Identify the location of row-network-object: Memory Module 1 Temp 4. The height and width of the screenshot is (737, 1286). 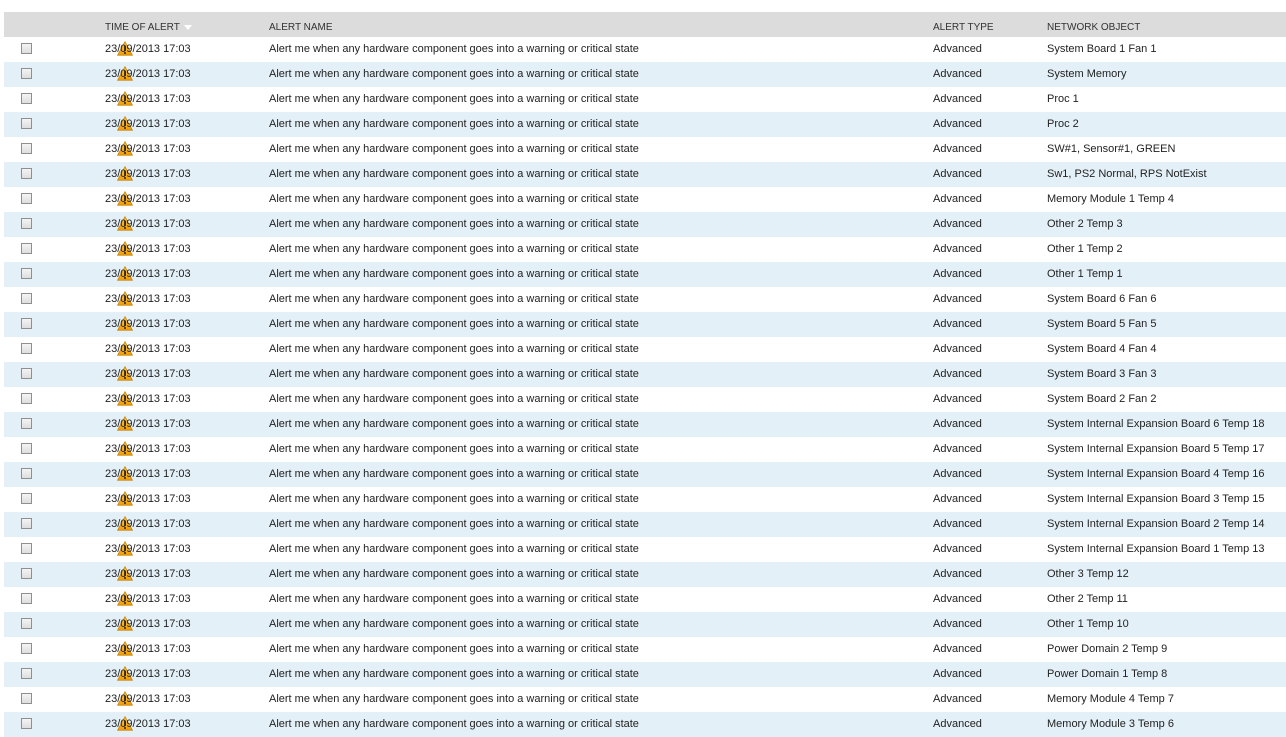
(1110, 199).